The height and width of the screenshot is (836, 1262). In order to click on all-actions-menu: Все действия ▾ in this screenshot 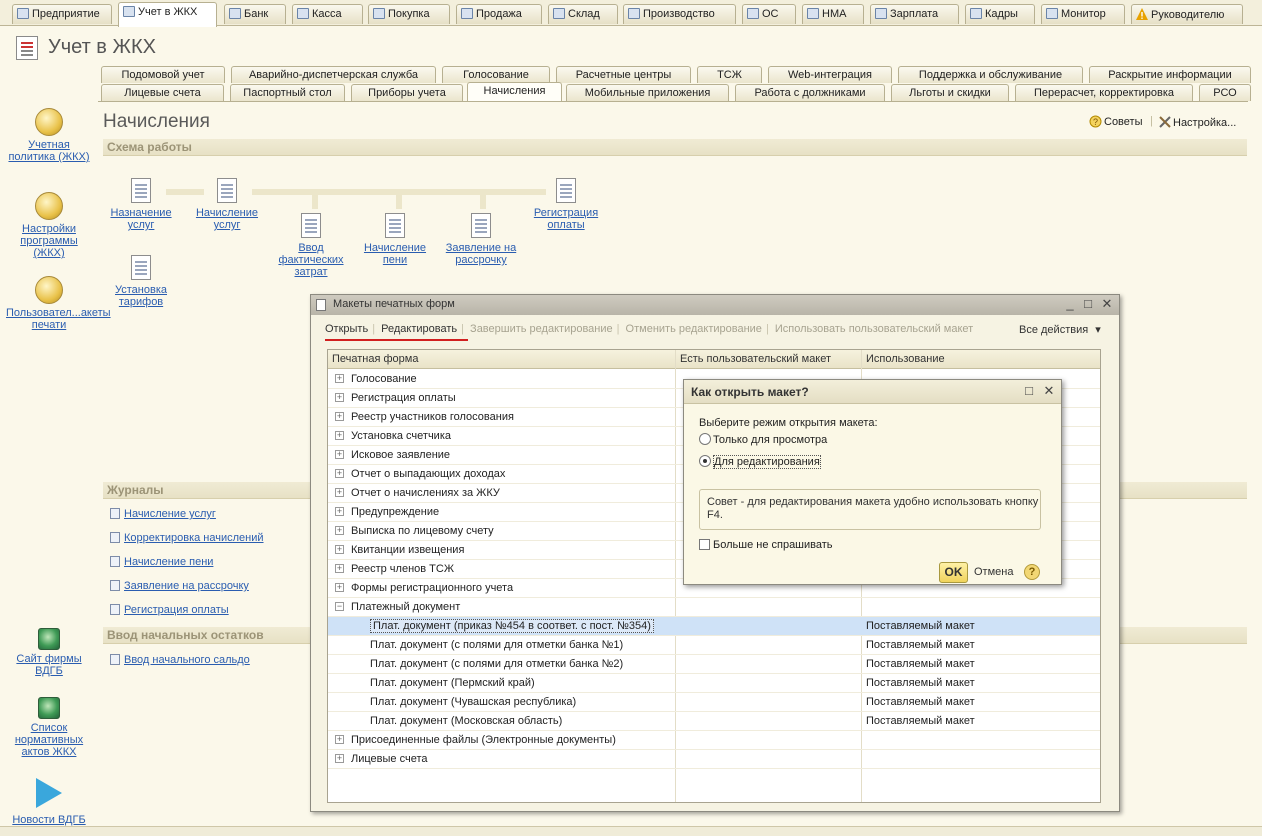, I will do `click(1062, 329)`.